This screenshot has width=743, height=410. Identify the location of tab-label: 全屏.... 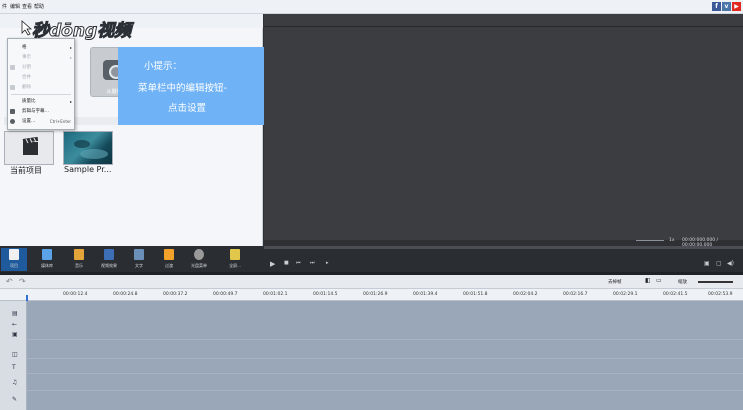
(235, 265).